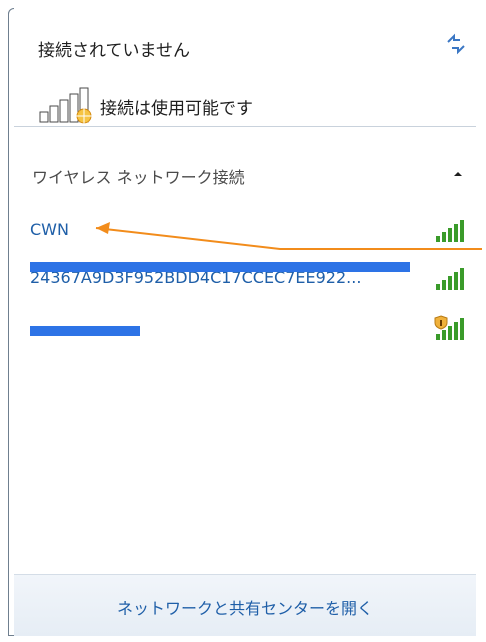 The width and height of the screenshot is (486, 642). I want to click on network-item-cwn: CWN, so click(245, 234).